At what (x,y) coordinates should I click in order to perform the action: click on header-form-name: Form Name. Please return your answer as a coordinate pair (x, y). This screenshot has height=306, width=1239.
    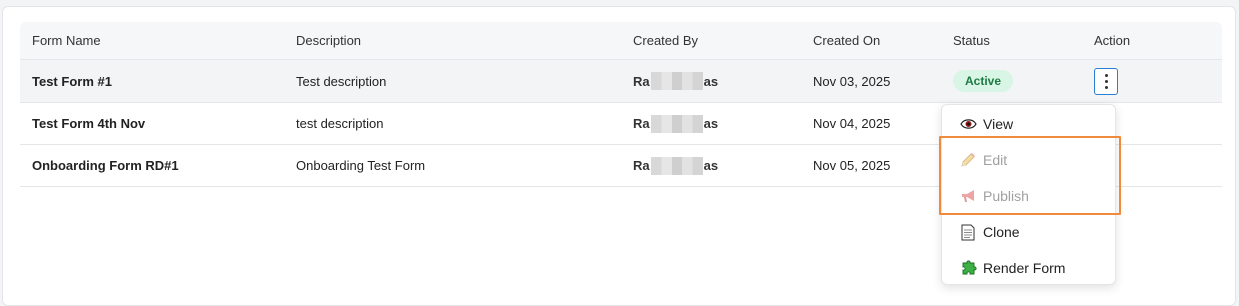
    Looking at the image, I should click on (66, 40).